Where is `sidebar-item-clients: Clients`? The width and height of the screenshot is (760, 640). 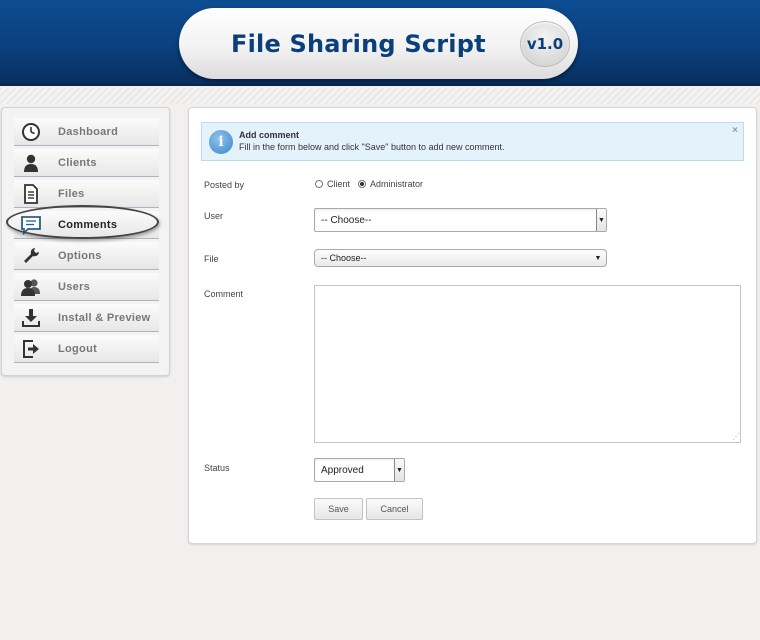 sidebar-item-clients: Clients is located at coordinates (86, 163).